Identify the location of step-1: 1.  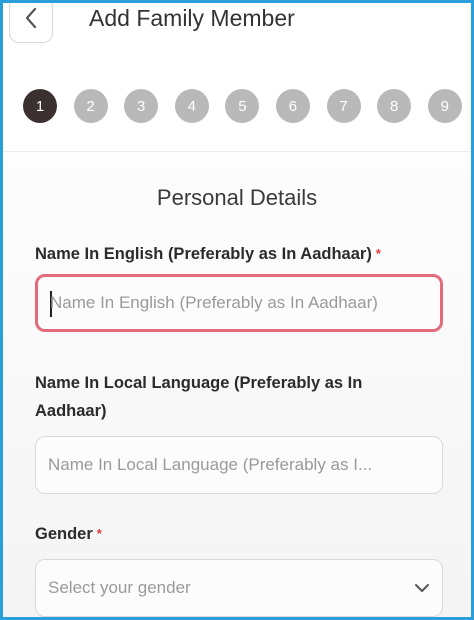
(40, 106).